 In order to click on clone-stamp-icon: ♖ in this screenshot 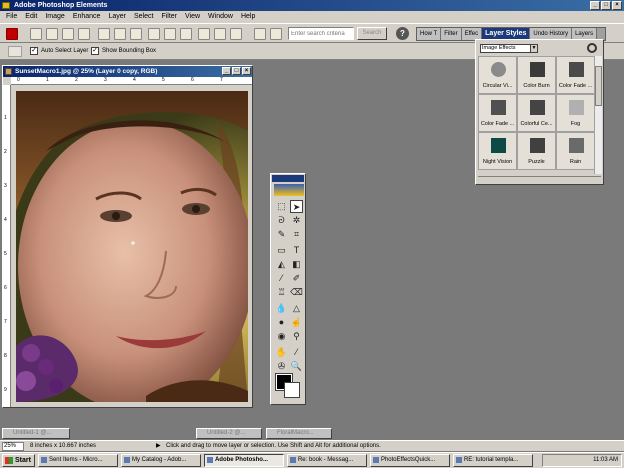, I will do `click(281, 292)`.